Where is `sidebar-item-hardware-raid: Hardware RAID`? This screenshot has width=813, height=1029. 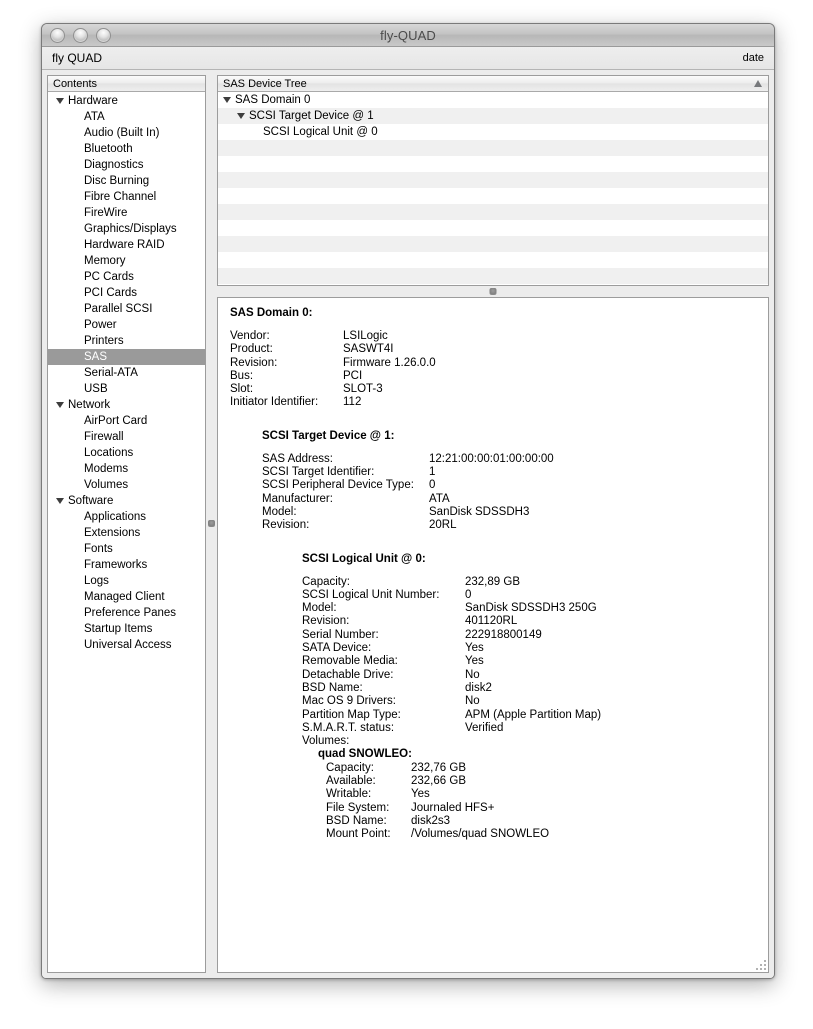 sidebar-item-hardware-raid: Hardware RAID is located at coordinates (126, 245).